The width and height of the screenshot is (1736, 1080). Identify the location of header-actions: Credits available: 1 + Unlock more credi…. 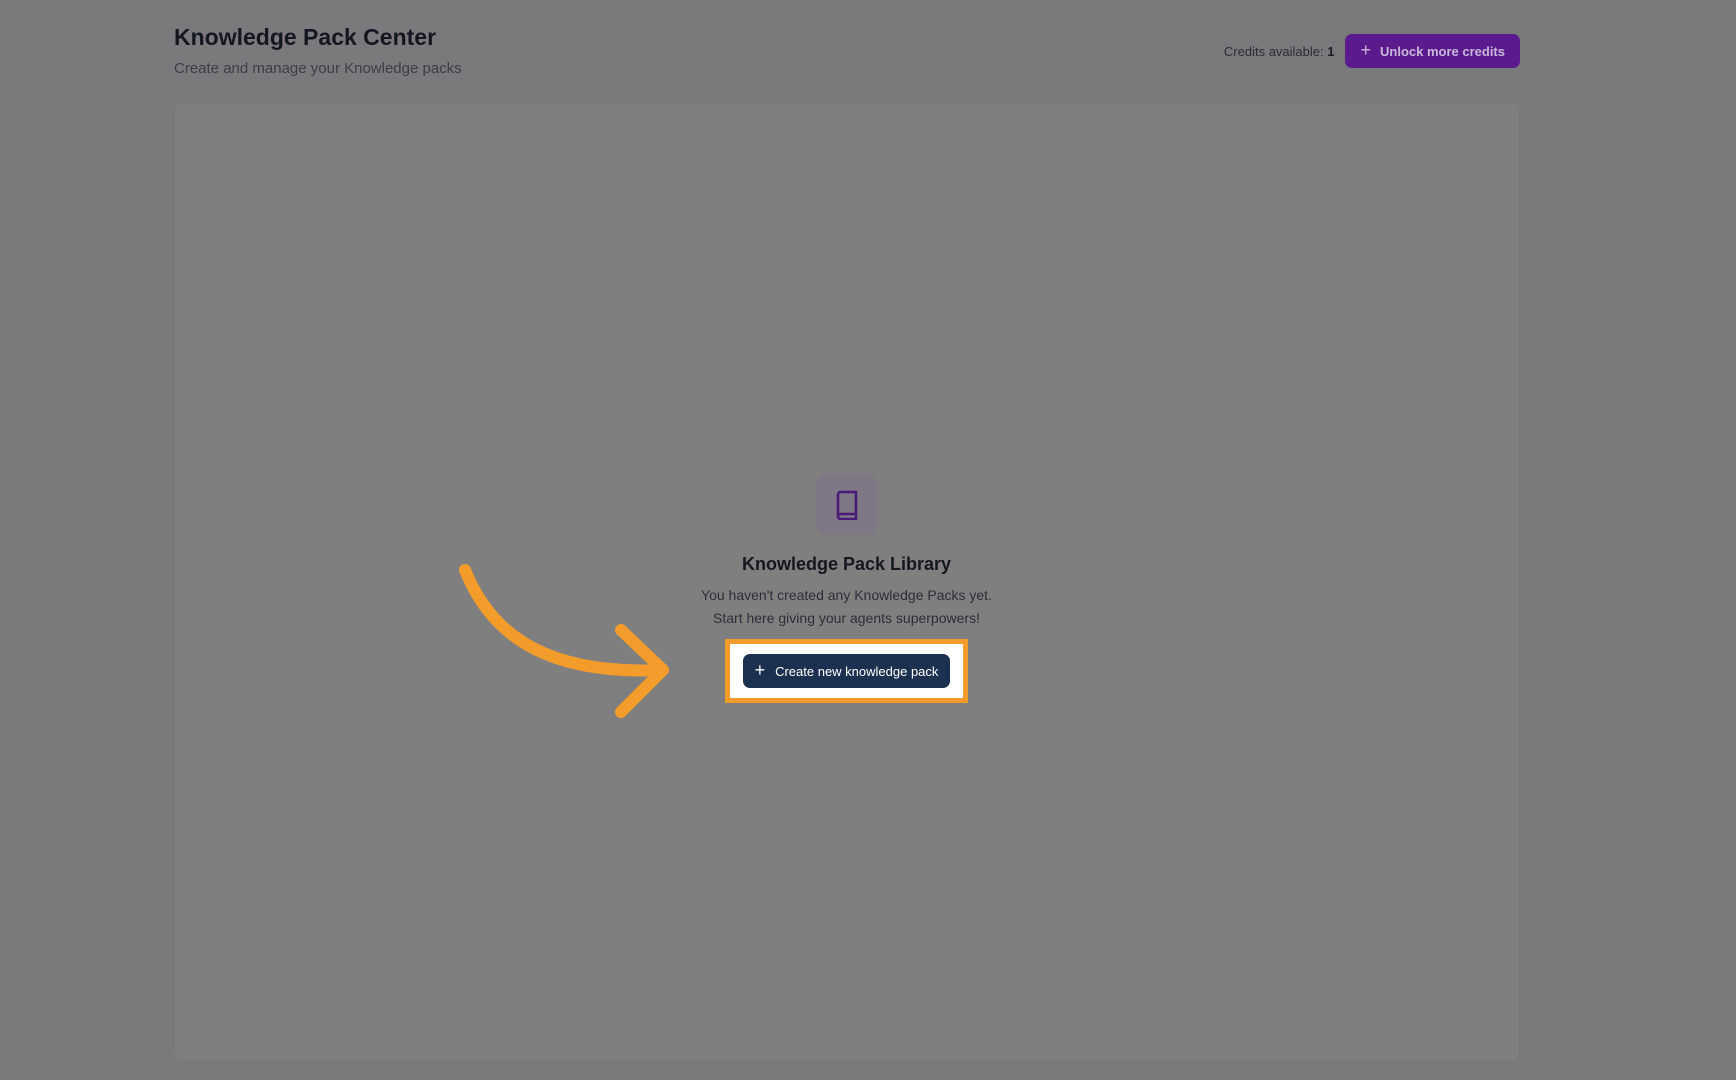
(1372, 51).